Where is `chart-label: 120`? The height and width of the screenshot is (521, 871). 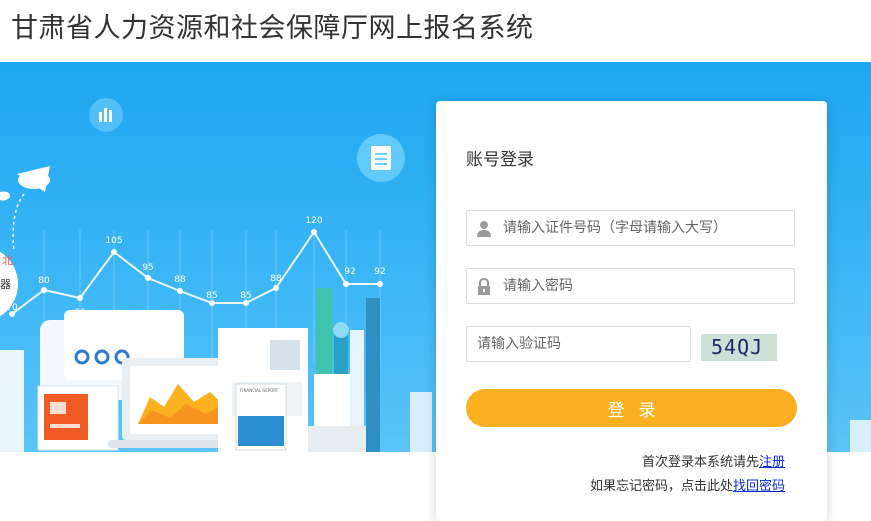 chart-label: 120 is located at coordinates (313, 221).